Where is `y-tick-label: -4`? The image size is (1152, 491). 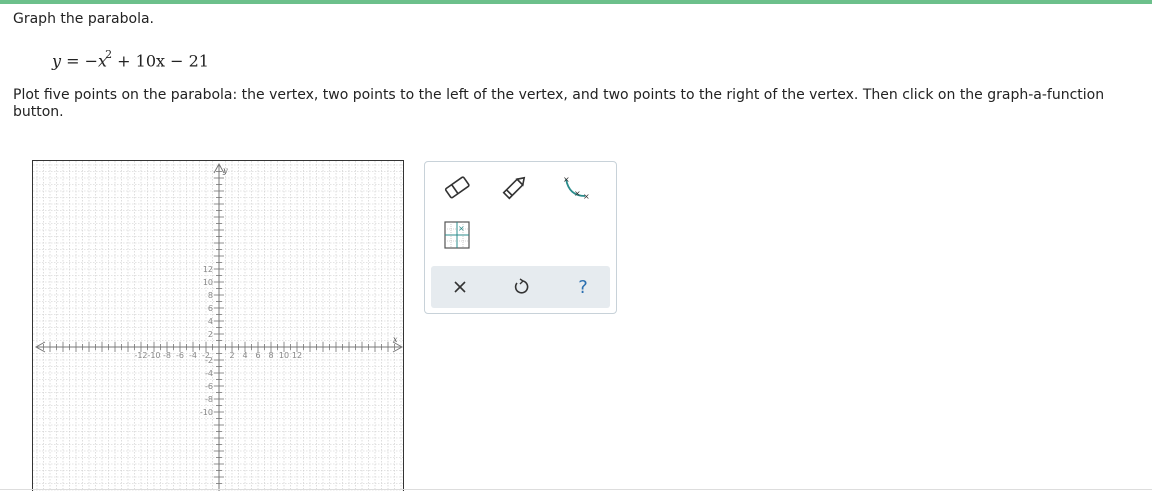 y-tick-label: -4 is located at coordinates (209, 373).